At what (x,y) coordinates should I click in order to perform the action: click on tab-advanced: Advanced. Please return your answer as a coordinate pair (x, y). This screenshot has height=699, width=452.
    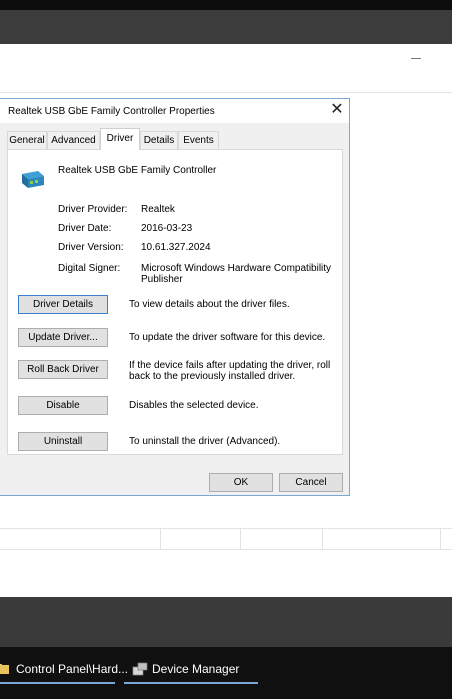
    Looking at the image, I should click on (73, 140).